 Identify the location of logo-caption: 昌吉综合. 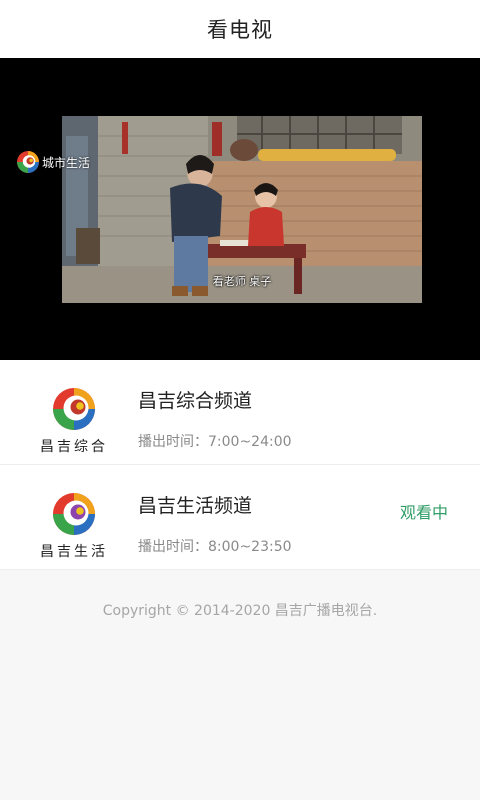
(74, 447).